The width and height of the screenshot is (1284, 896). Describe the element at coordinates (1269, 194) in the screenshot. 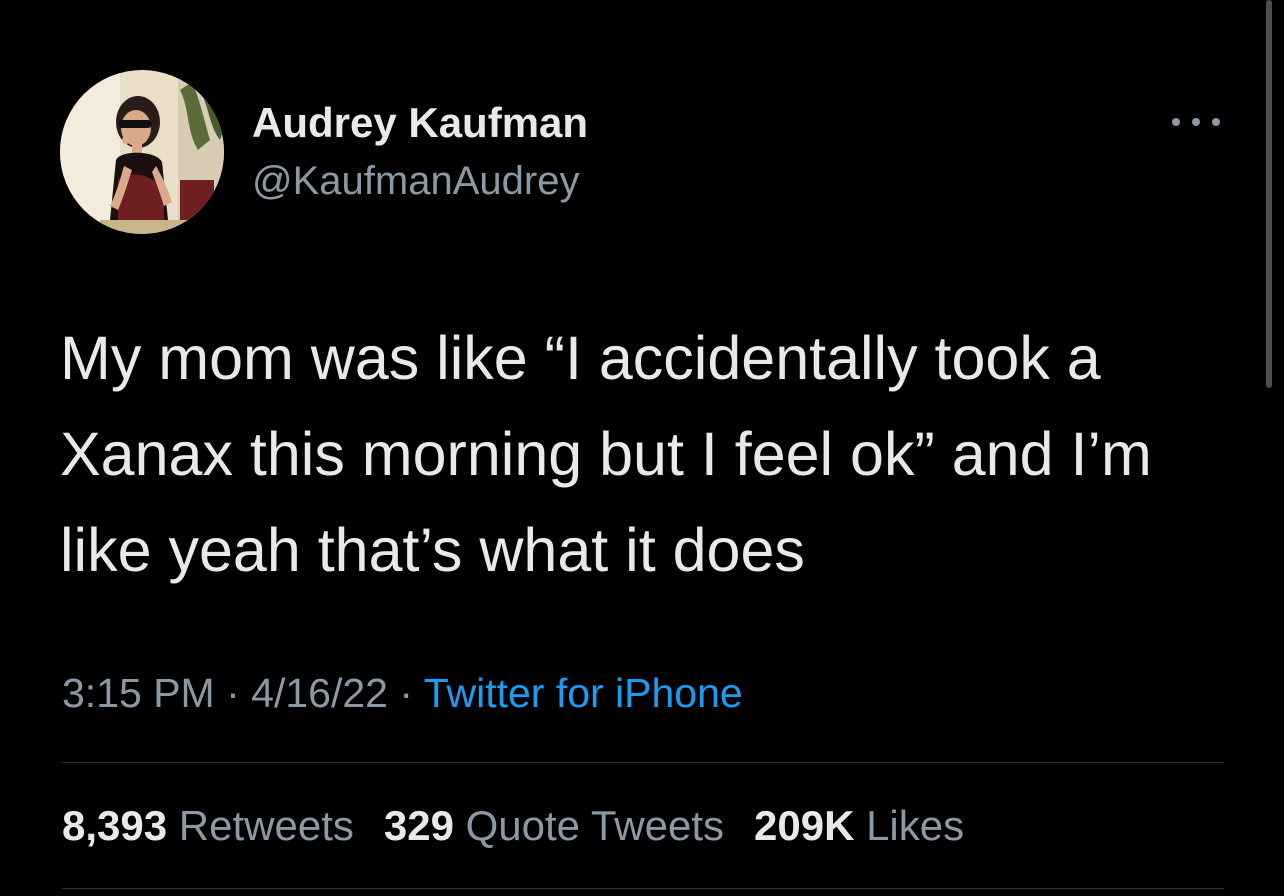

I see `scrollbar` at that location.